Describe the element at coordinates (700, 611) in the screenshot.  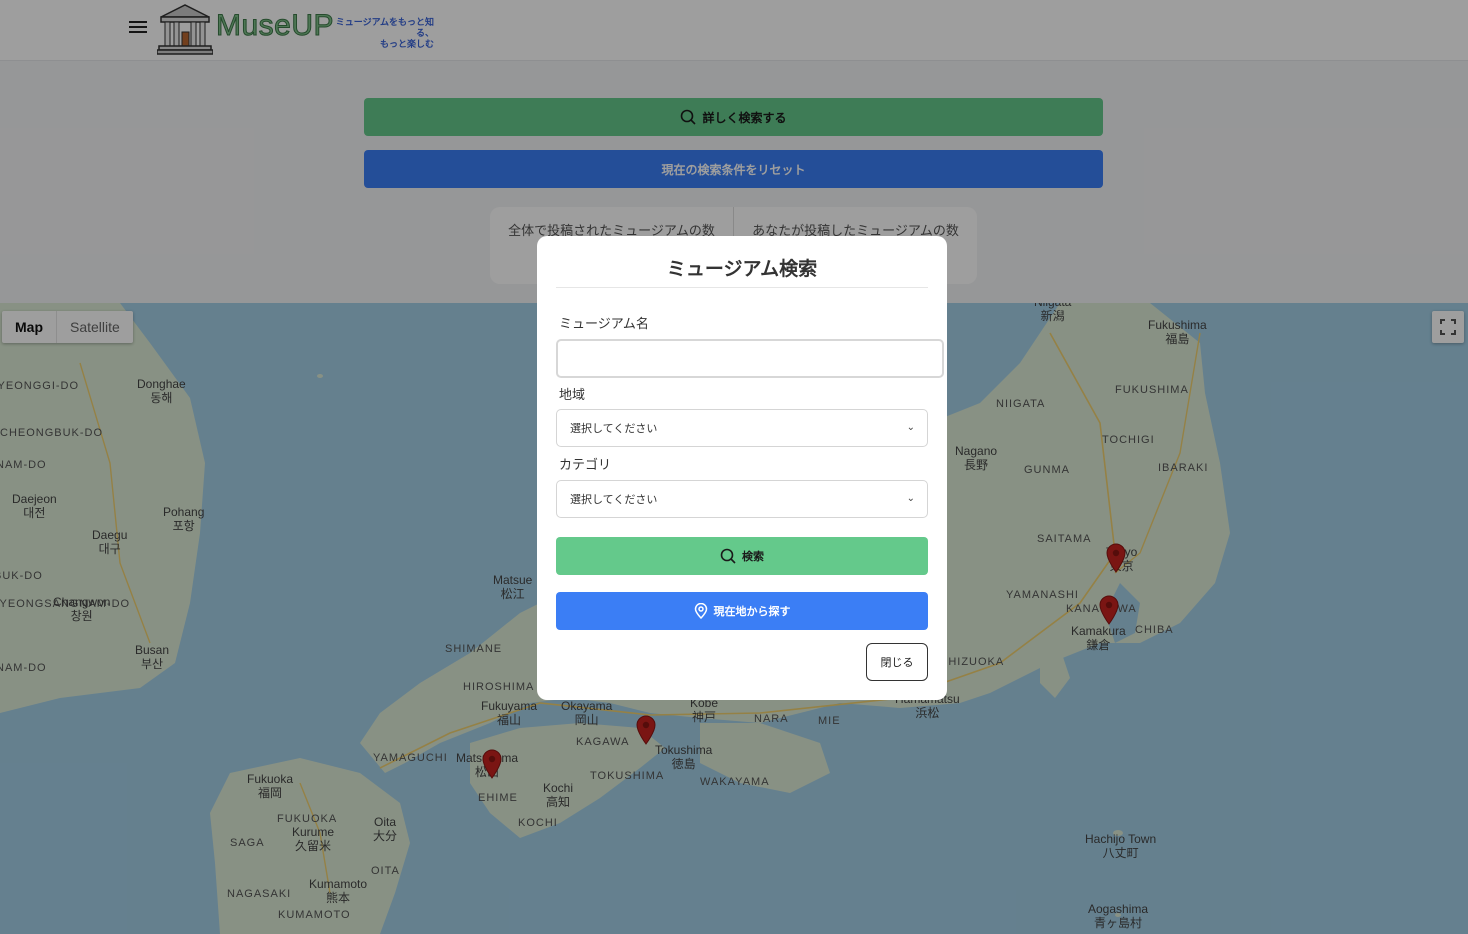
I see `location-pin-icon` at that location.